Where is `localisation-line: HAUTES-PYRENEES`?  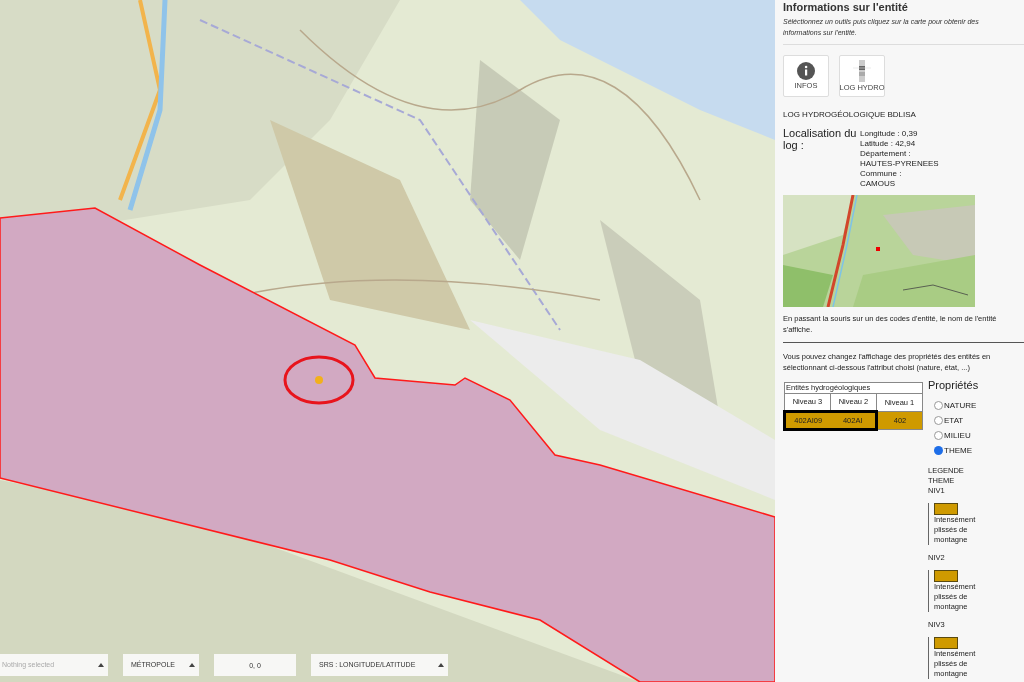
localisation-line: HAUTES-PYRENEES is located at coordinates (899, 164).